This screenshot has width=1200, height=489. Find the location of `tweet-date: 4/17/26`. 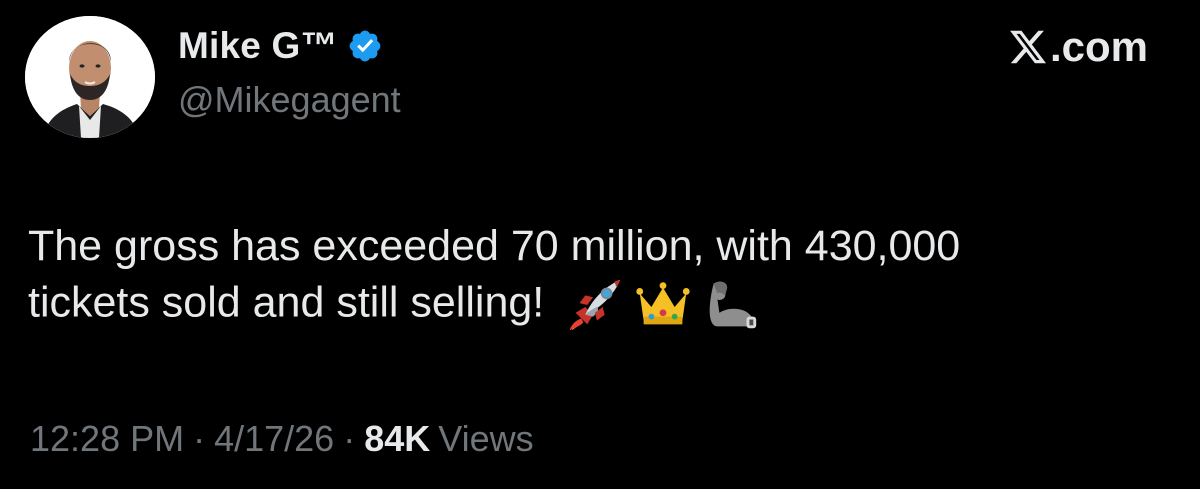

tweet-date: 4/17/26 is located at coordinates (274, 439).